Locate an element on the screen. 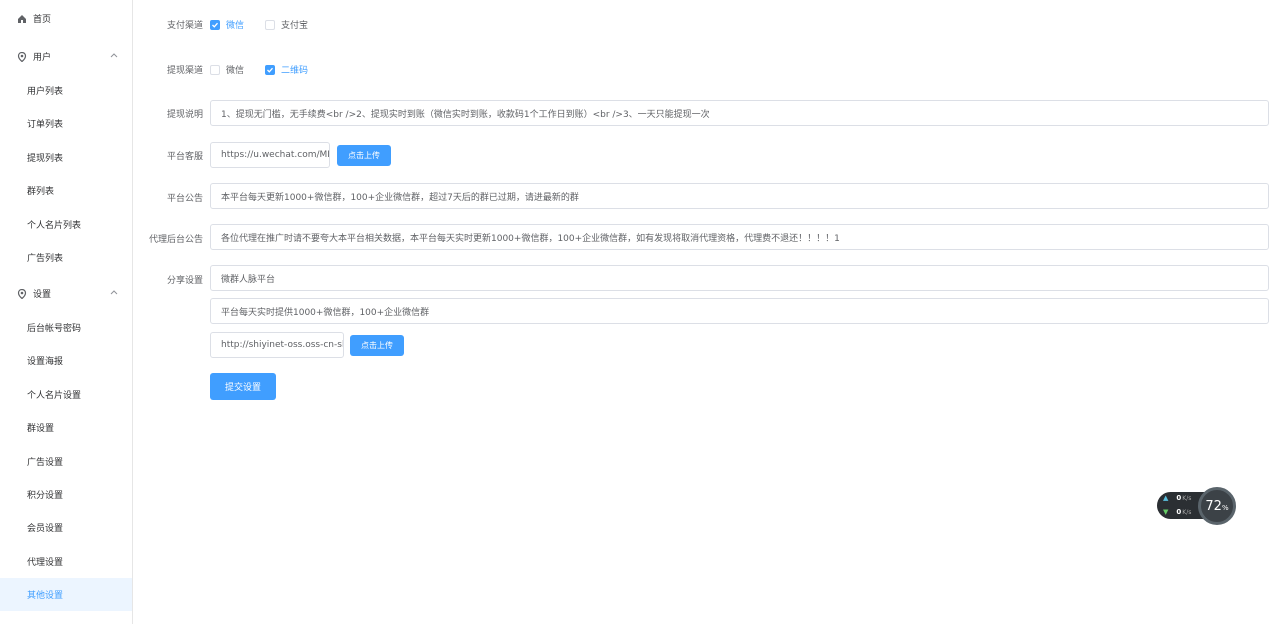 The width and height of the screenshot is (1280, 624). sidebar-item: 个人名片列表 is located at coordinates (66, 224).